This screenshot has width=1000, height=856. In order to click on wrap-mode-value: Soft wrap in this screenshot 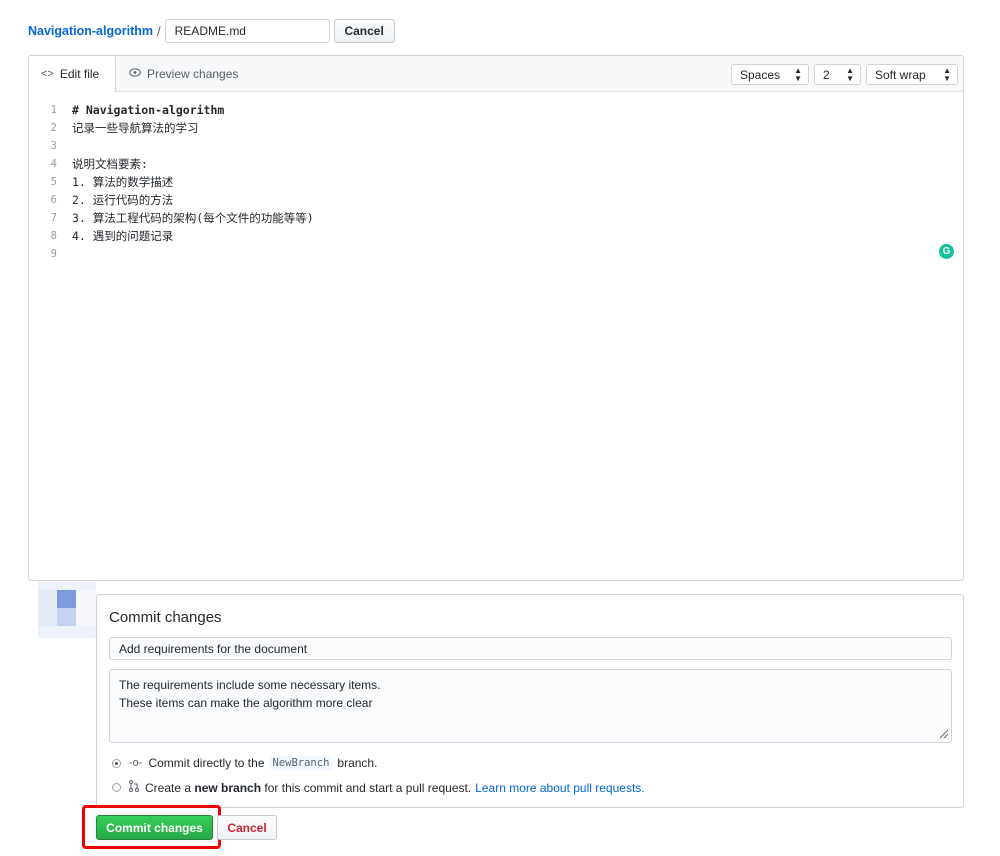, I will do `click(900, 74)`.